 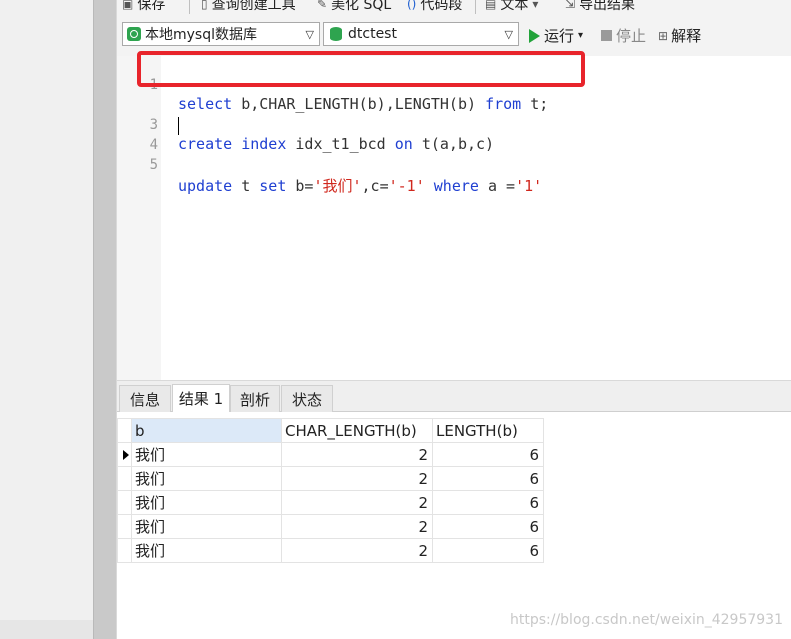 I want to click on keyword: where, so click(x=456, y=186).